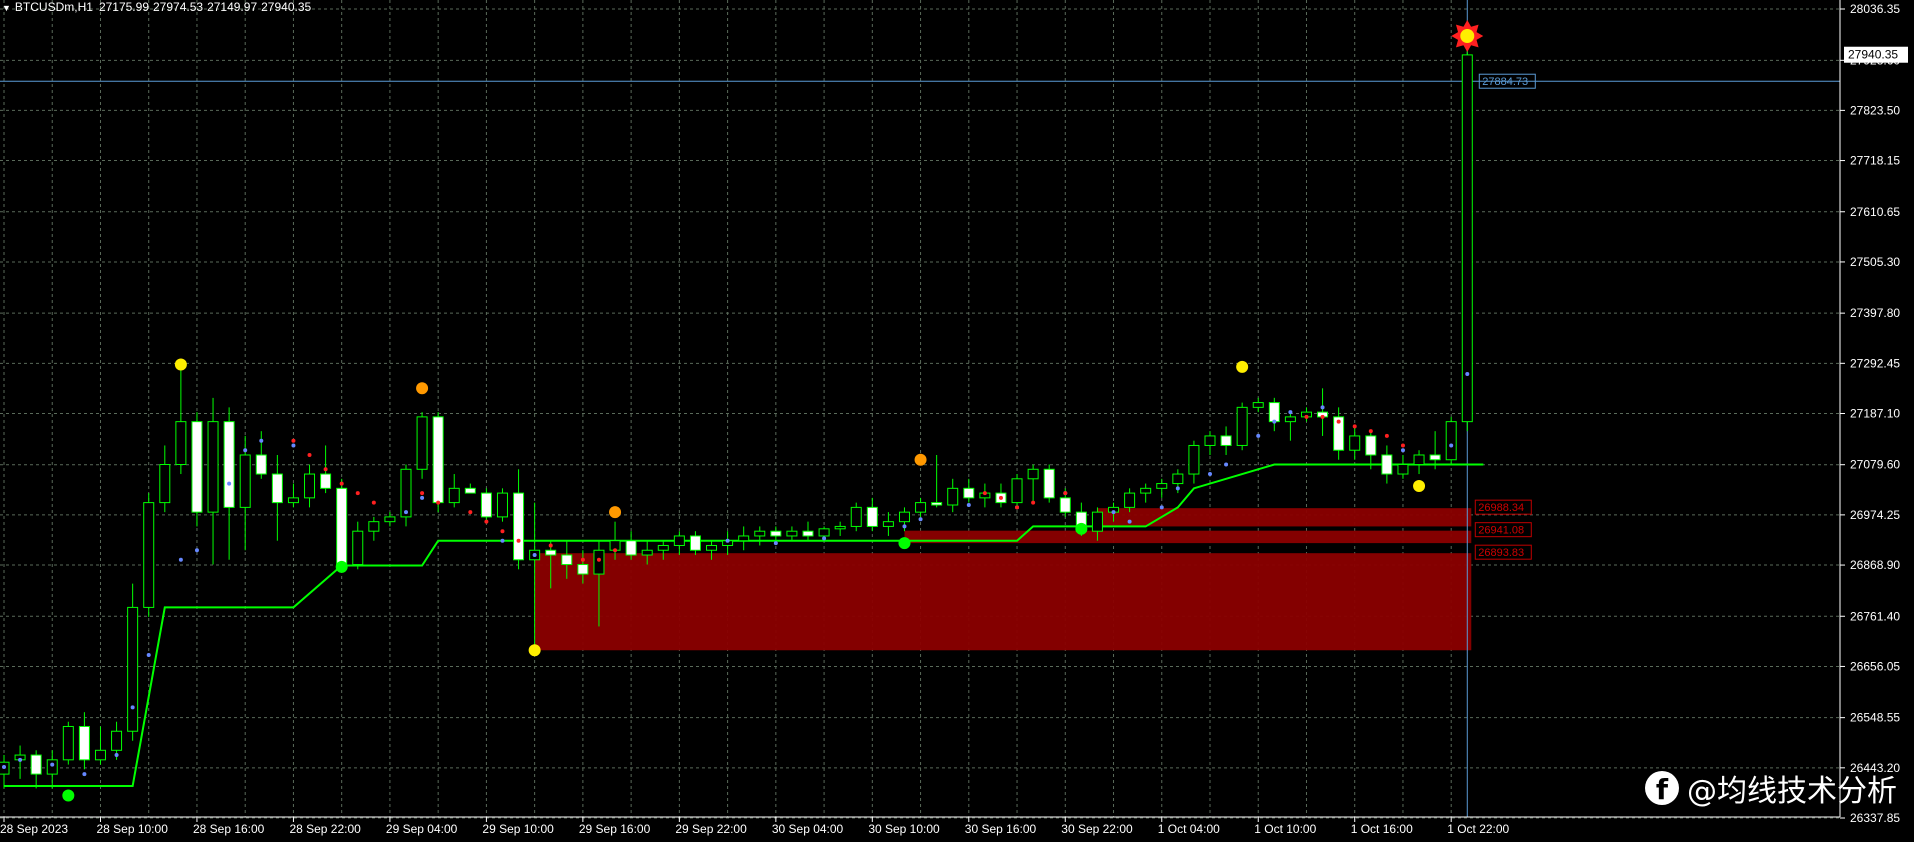 The width and height of the screenshot is (1914, 842). I want to click on y-tick-label: 27505.30, so click(1875, 262).